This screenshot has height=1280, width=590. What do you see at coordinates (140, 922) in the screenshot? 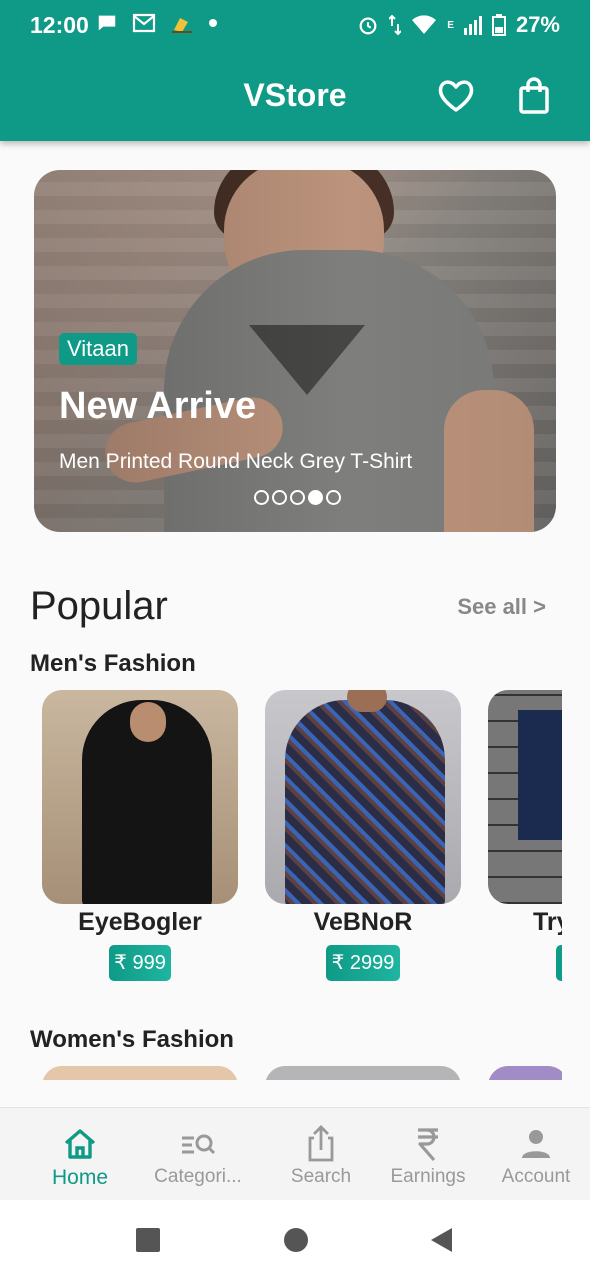
I see `product-name: EyeBogler` at bounding box center [140, 922].